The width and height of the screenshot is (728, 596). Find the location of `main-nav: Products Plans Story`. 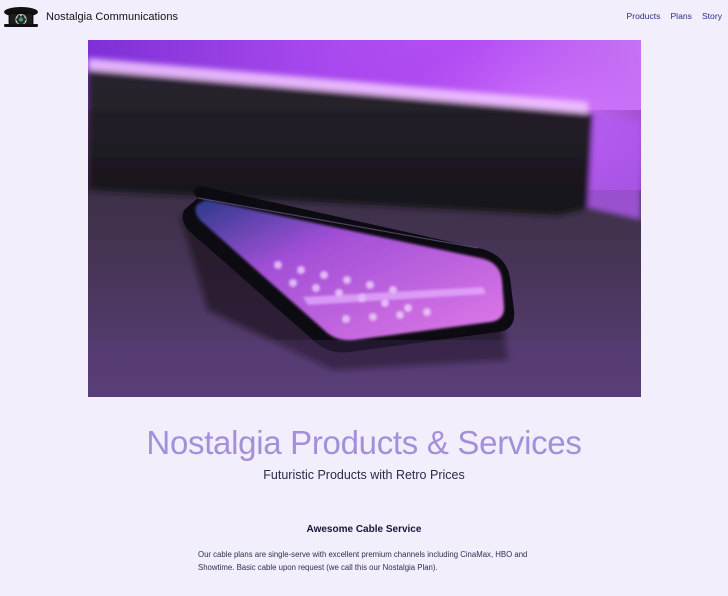

main-nav: Products Plans Story is located at coordinates (674, 16).